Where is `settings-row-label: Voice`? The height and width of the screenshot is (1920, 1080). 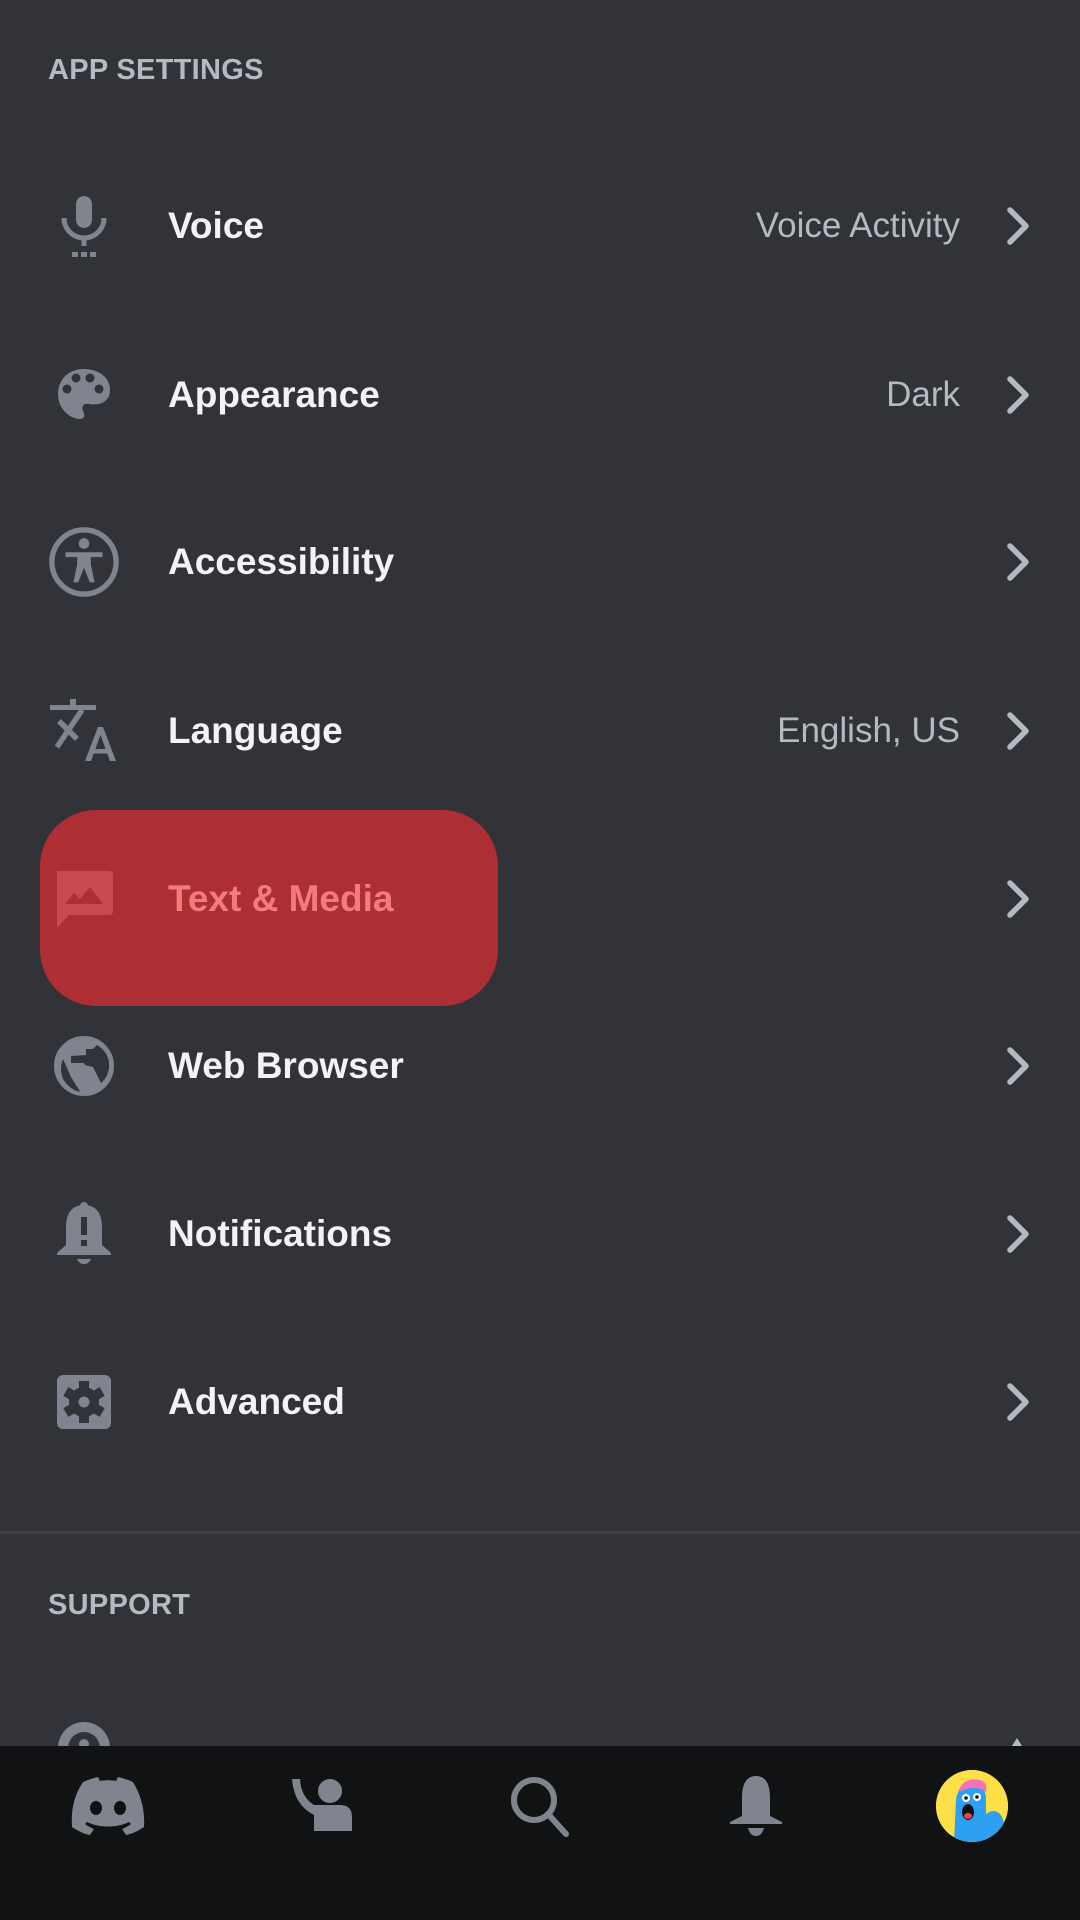 settings-row-label: Voice is located at coordinates (216, 225).